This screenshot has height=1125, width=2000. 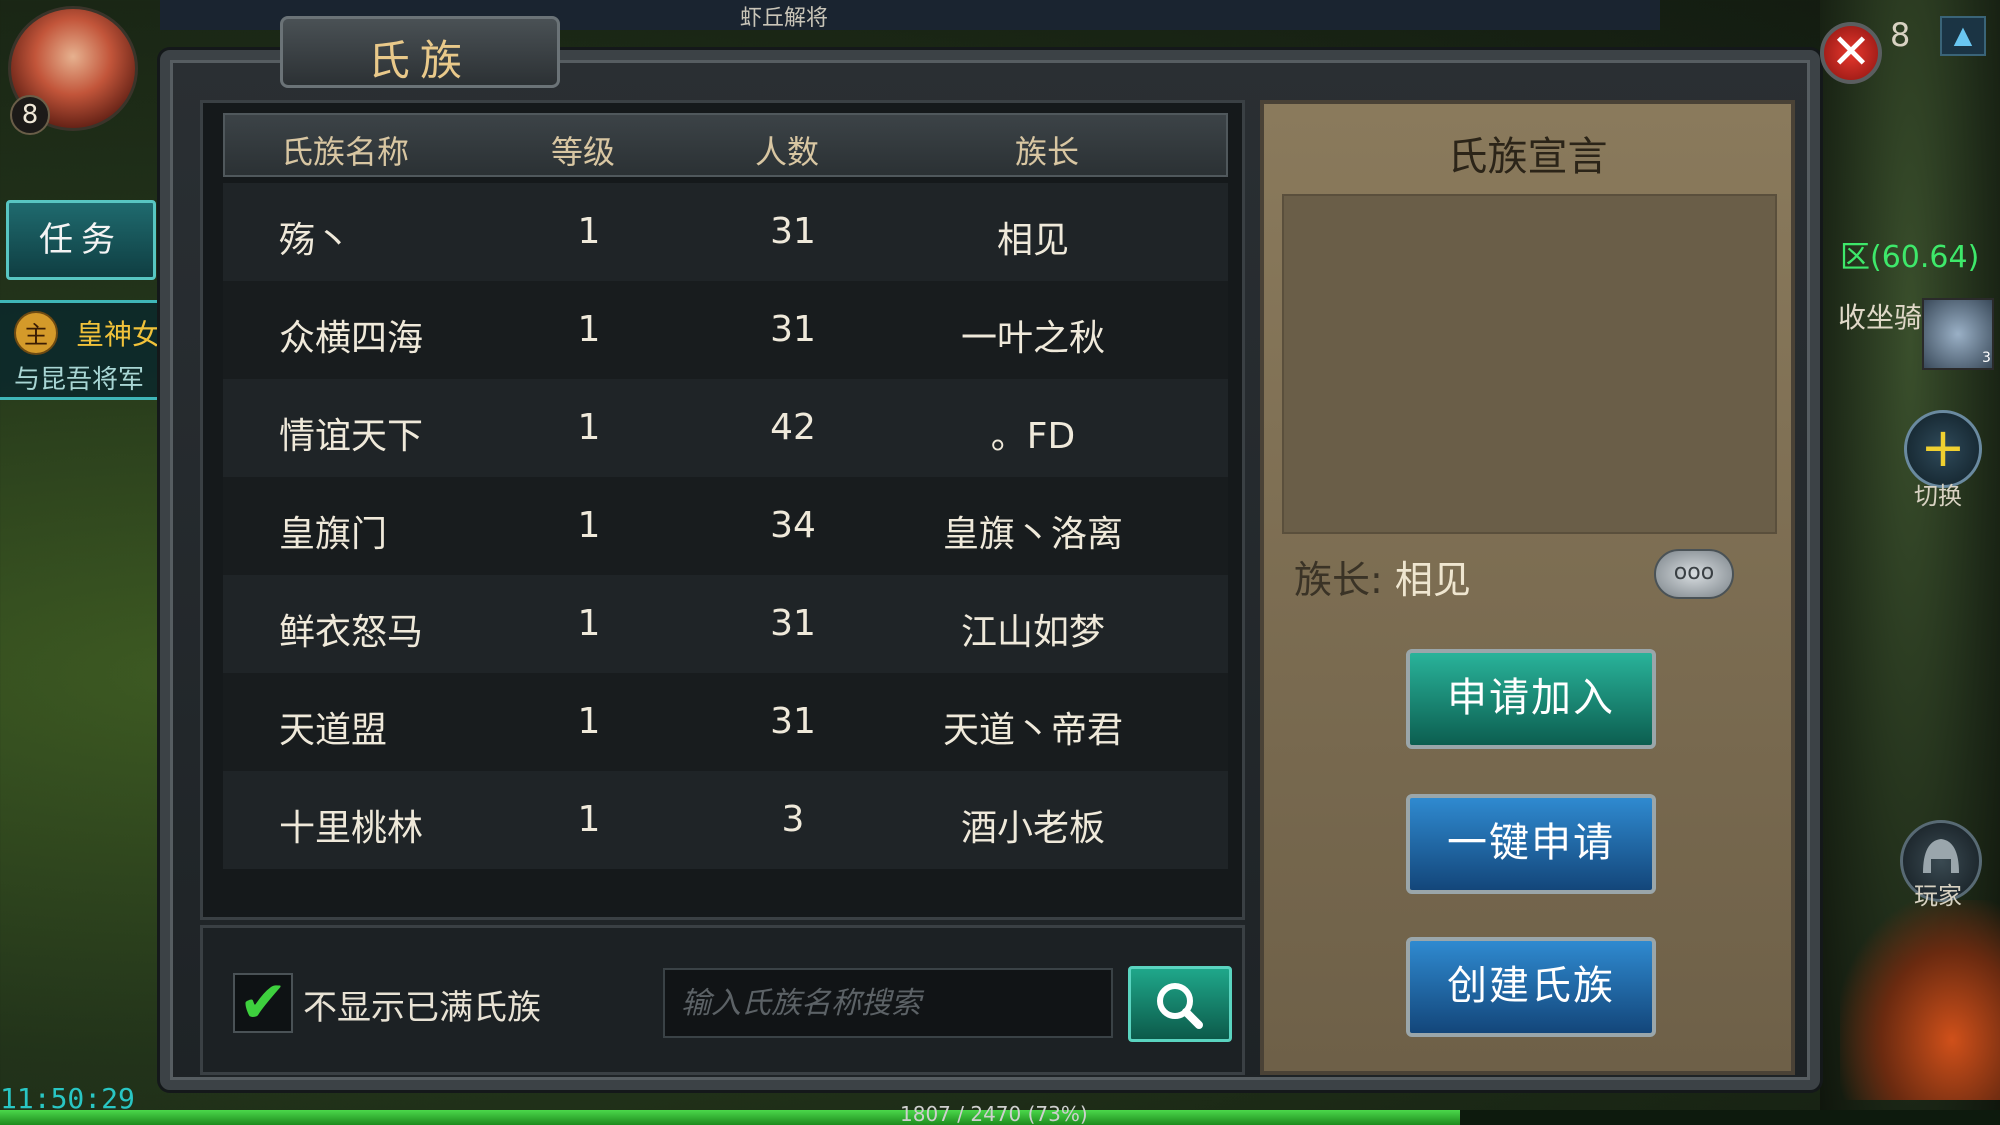 What do you see at coordinates (730, 1117) in the screenshot?
I see `experience-fill` at bounding box center [730, 1117].